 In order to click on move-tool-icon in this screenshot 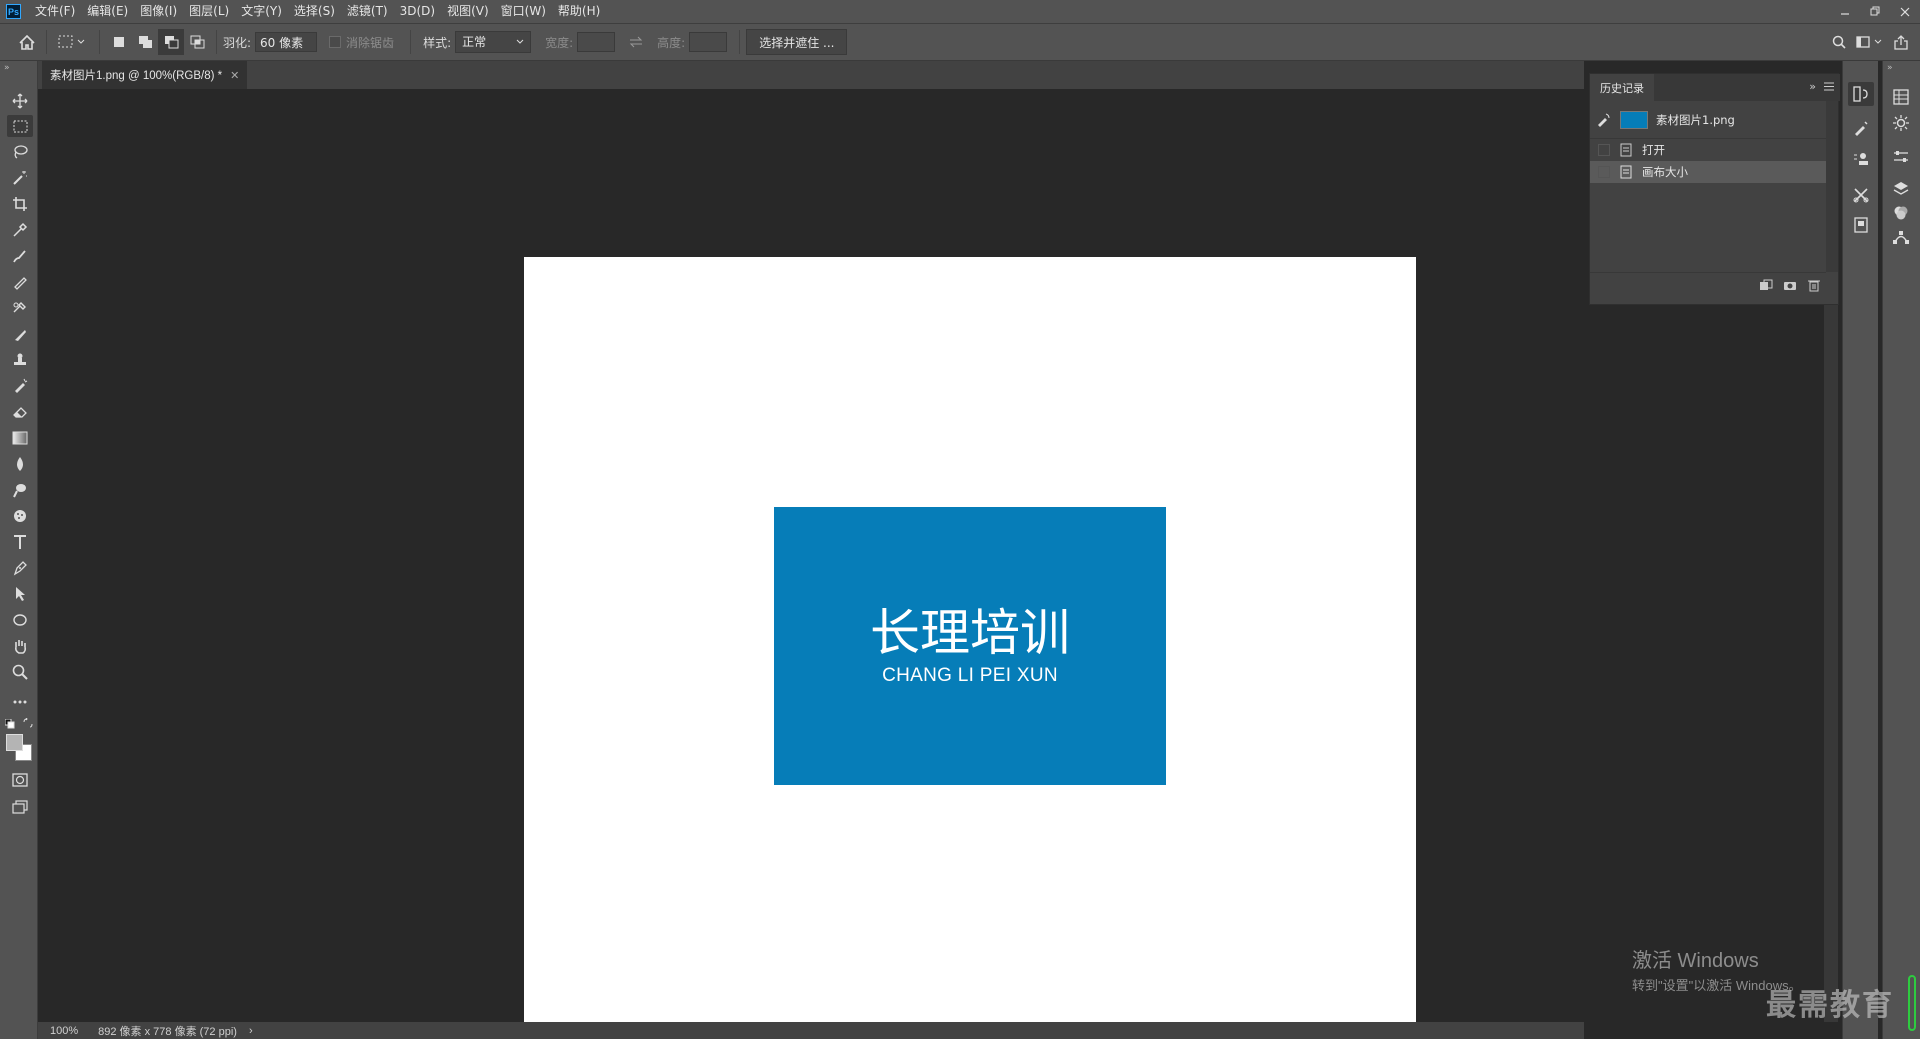, I will do `click(20, 101)`.